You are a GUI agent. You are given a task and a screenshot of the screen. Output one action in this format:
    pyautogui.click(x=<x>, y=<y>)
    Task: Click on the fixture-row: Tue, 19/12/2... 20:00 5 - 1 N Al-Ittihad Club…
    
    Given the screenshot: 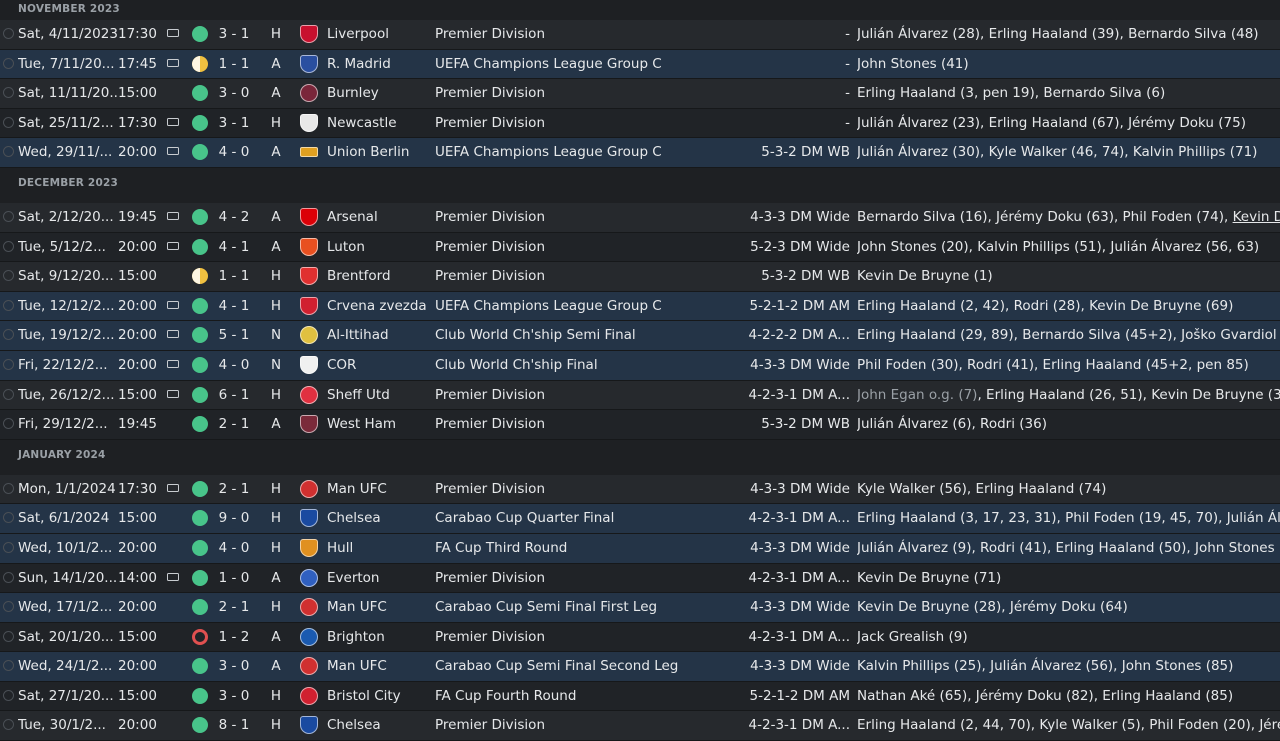 What is the action you would take?
    pyautogui.click(x=640, y=336)
    